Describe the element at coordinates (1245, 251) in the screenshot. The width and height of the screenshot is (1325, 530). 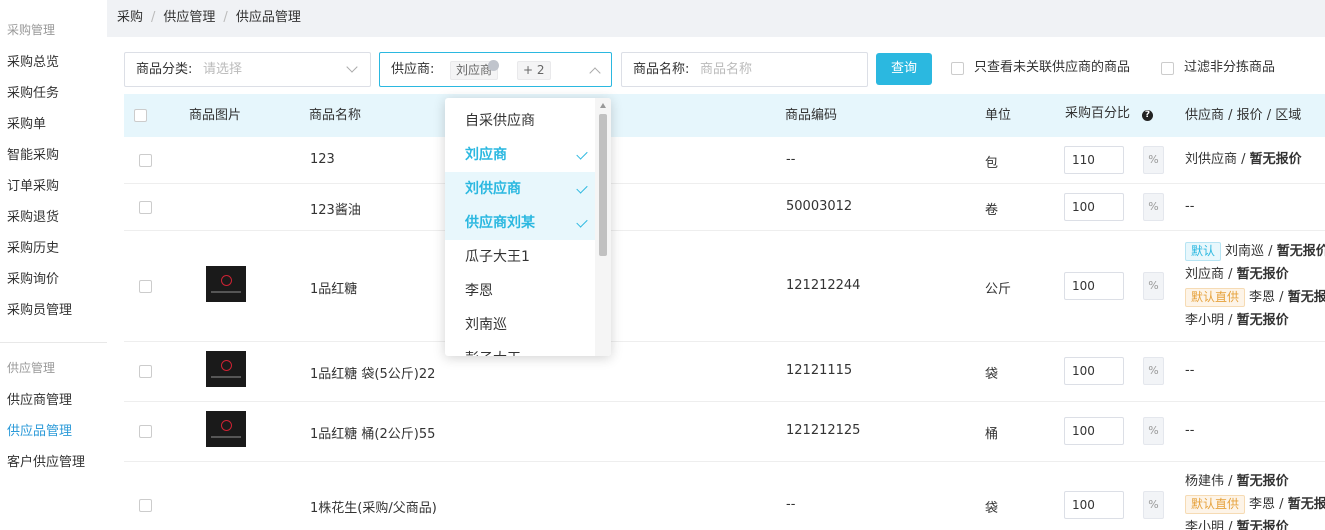
I see `supplier-name: 刘南巡` at that location.